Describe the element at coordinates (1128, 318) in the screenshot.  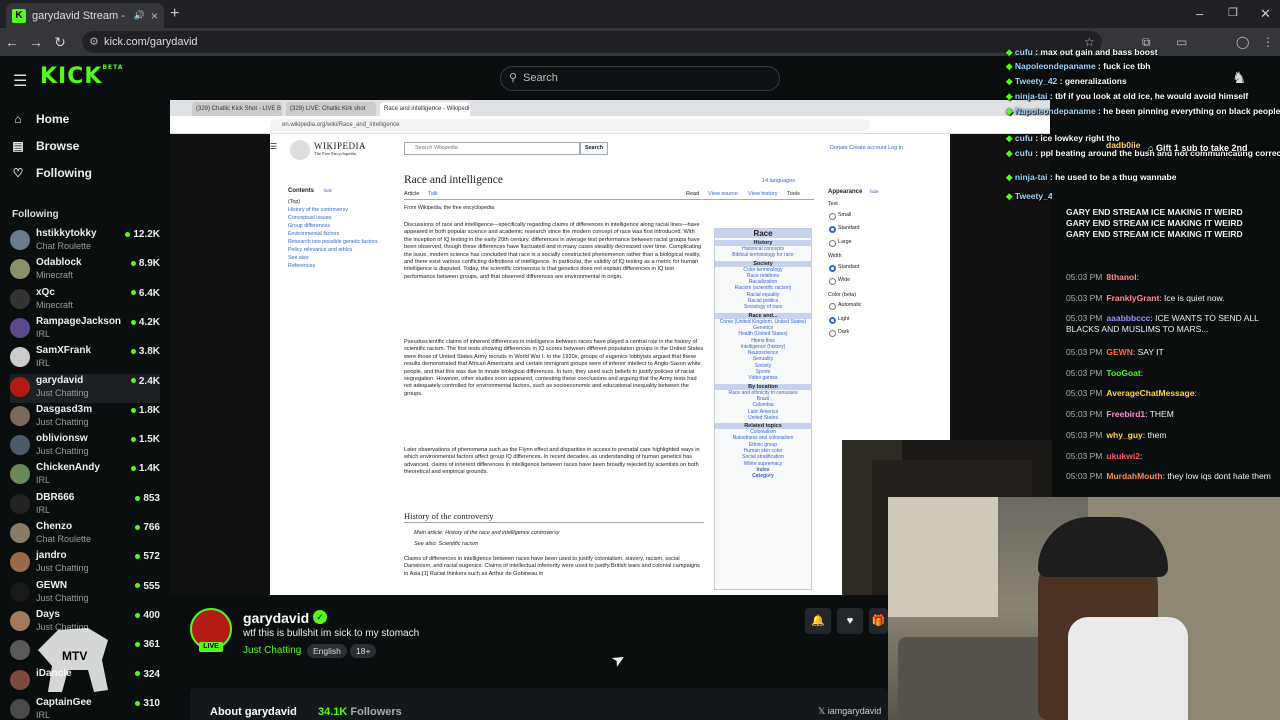
I see `chat-username: aaabbbccc` at that location.